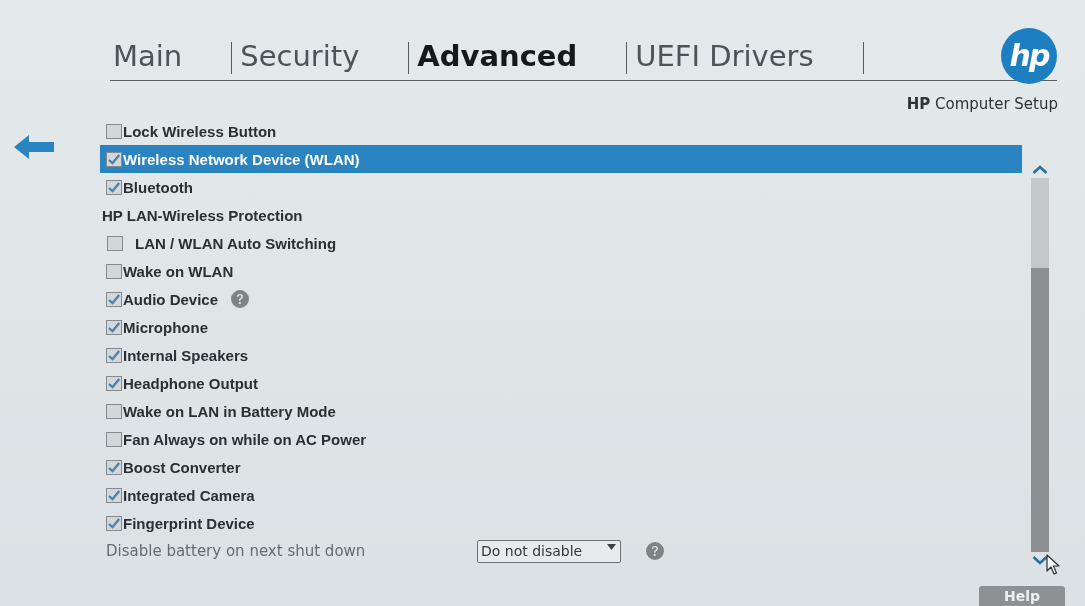  Describe the element at coordinates (1029, 56) in the screenshot. I see `logo: hp` at that location.